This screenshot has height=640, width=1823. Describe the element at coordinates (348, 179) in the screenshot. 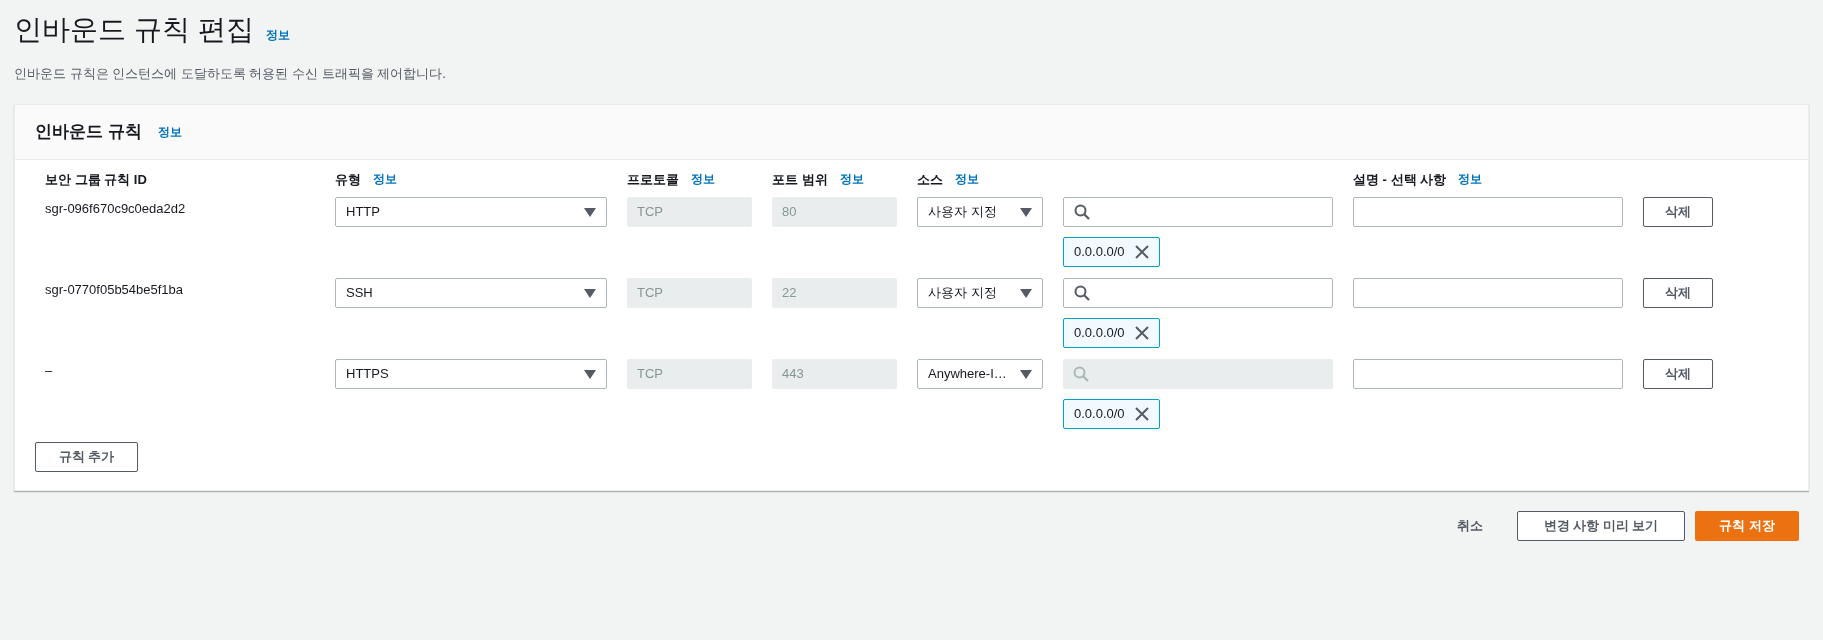

I see `column-header: 유형` at that location.